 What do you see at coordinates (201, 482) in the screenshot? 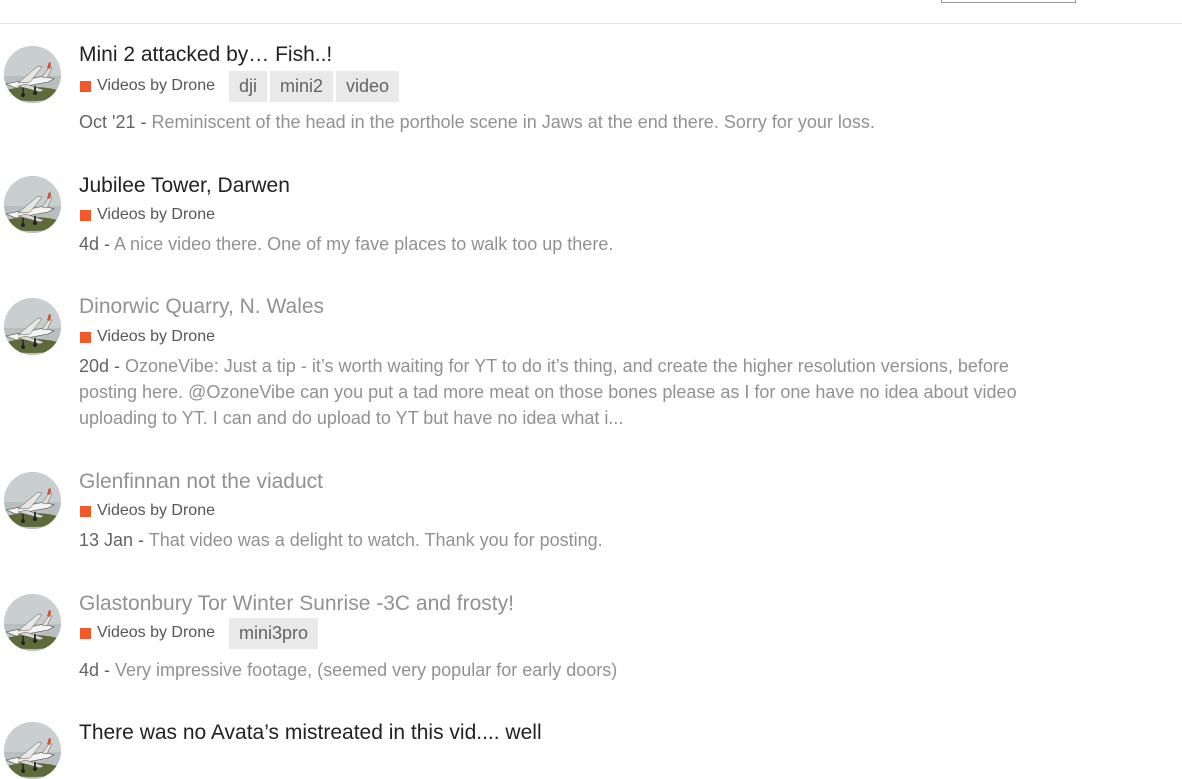
I see `topic-title-link: Glenfinnan not the viaduct` at bounding box center [201, 482].